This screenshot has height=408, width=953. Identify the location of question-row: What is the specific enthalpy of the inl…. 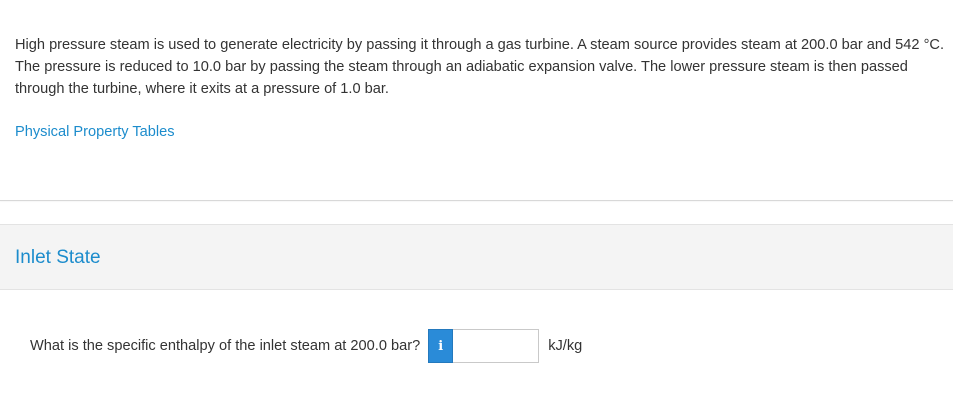
(306, 346).